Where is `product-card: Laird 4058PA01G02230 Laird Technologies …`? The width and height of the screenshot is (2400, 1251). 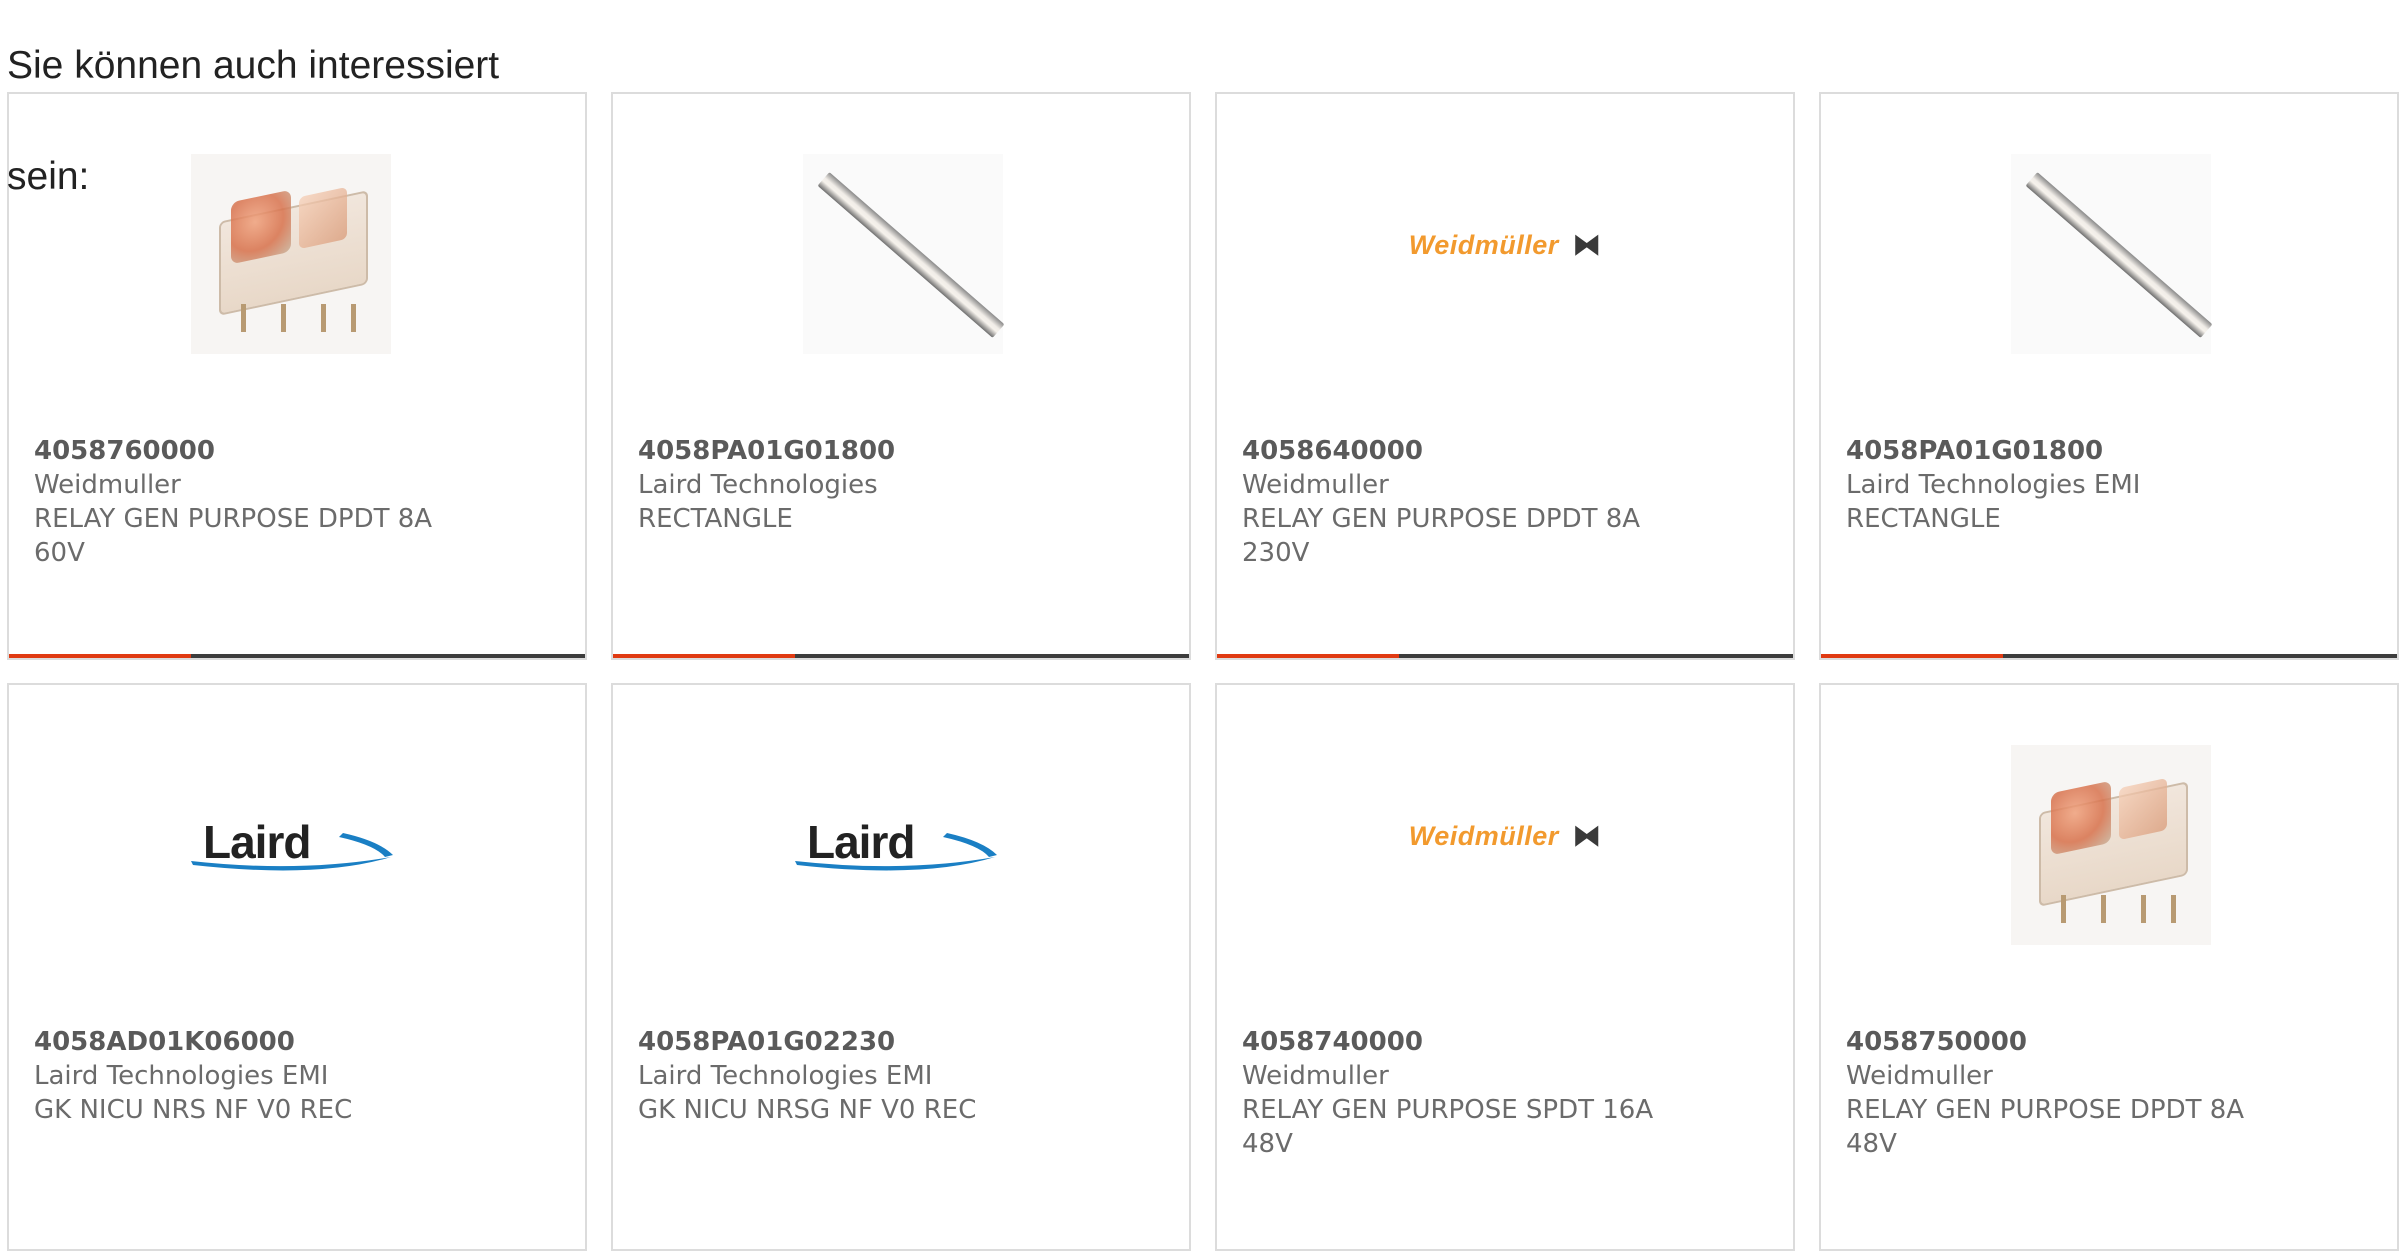
product-card: Laird 4058PA01G02230 Laird Technologies … is located at coordinates (901, 967).